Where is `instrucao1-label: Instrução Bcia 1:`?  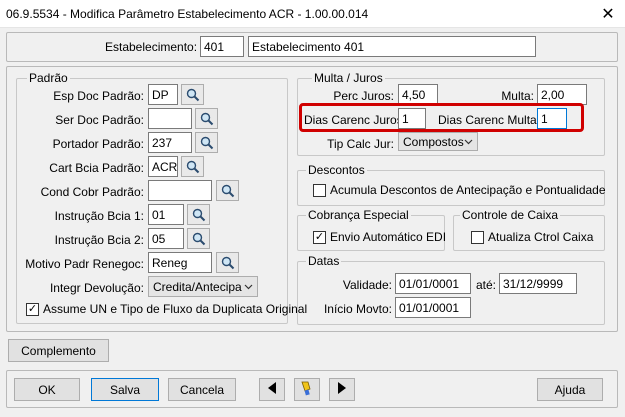
instrucao1-label: Instrução Bcia 1: is located at coordinates (99, 216).